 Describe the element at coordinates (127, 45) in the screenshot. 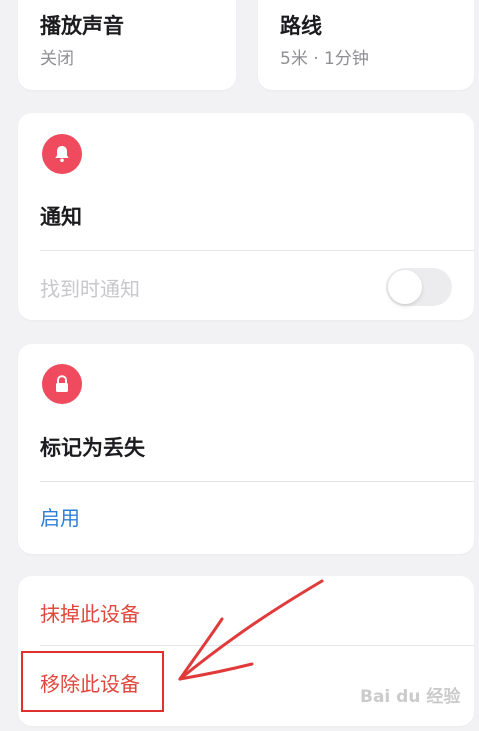

I see `play-sound-card: 播放声音 关闭` at that location.